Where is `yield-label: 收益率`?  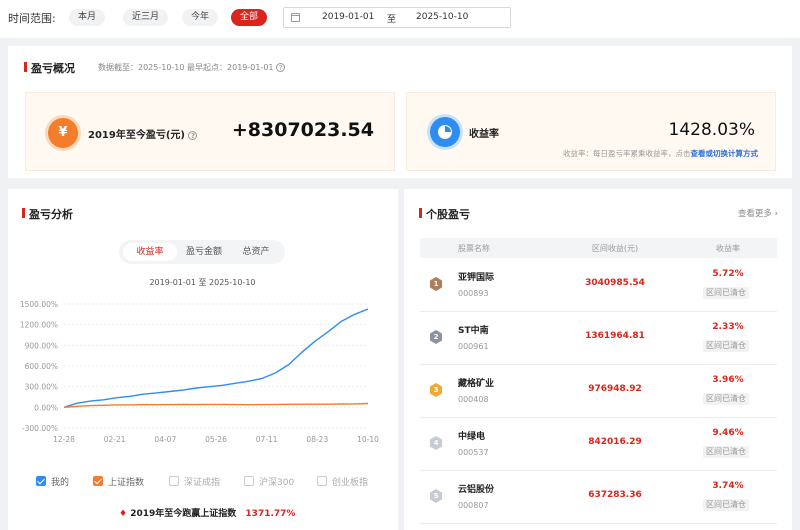
yield-label: 收益率 is located at coordinates (484, 134).